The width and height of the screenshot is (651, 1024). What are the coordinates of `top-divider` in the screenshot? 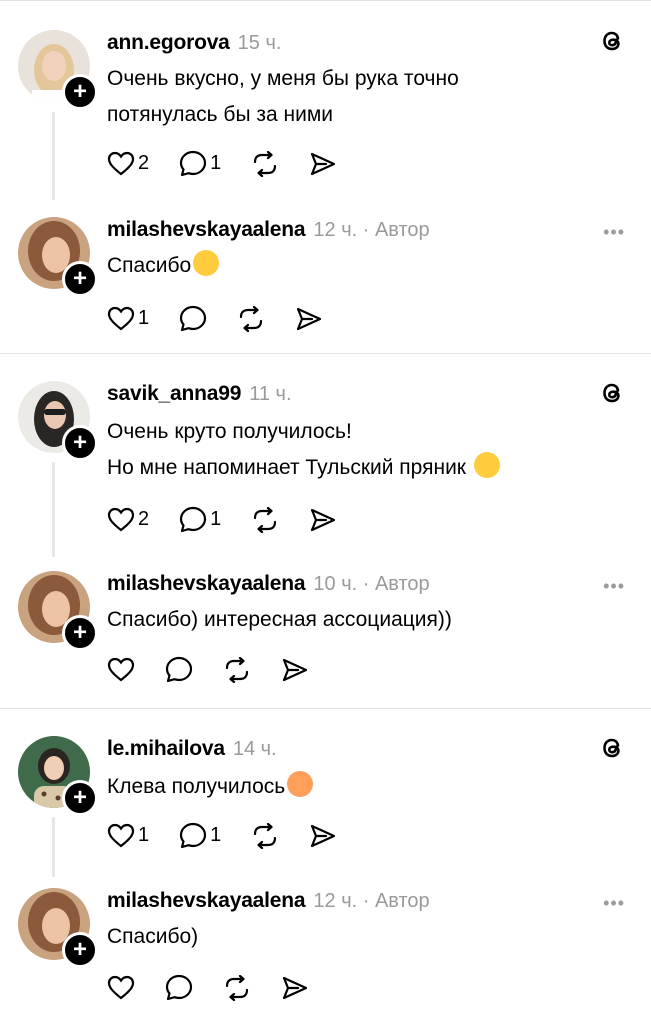 It's located at (325, 0).